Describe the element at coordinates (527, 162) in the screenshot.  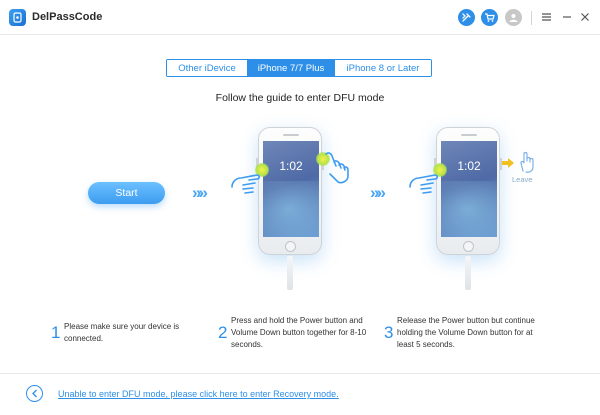
I see `hand-leave-icon` at that location.